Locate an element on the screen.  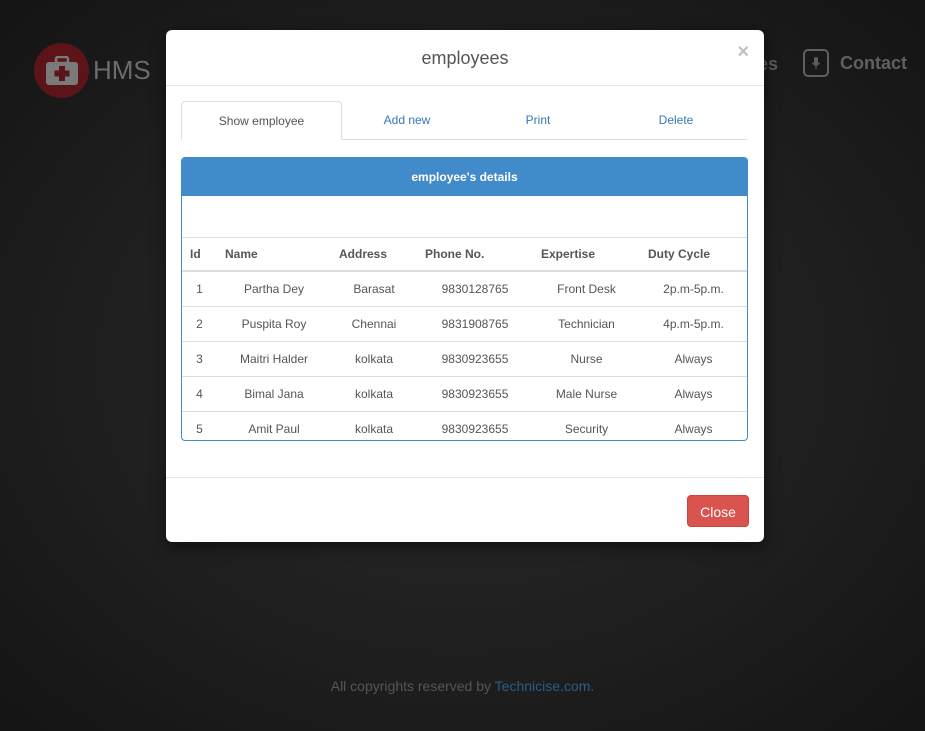
logo: HMS is located at coordinates (92, 70).